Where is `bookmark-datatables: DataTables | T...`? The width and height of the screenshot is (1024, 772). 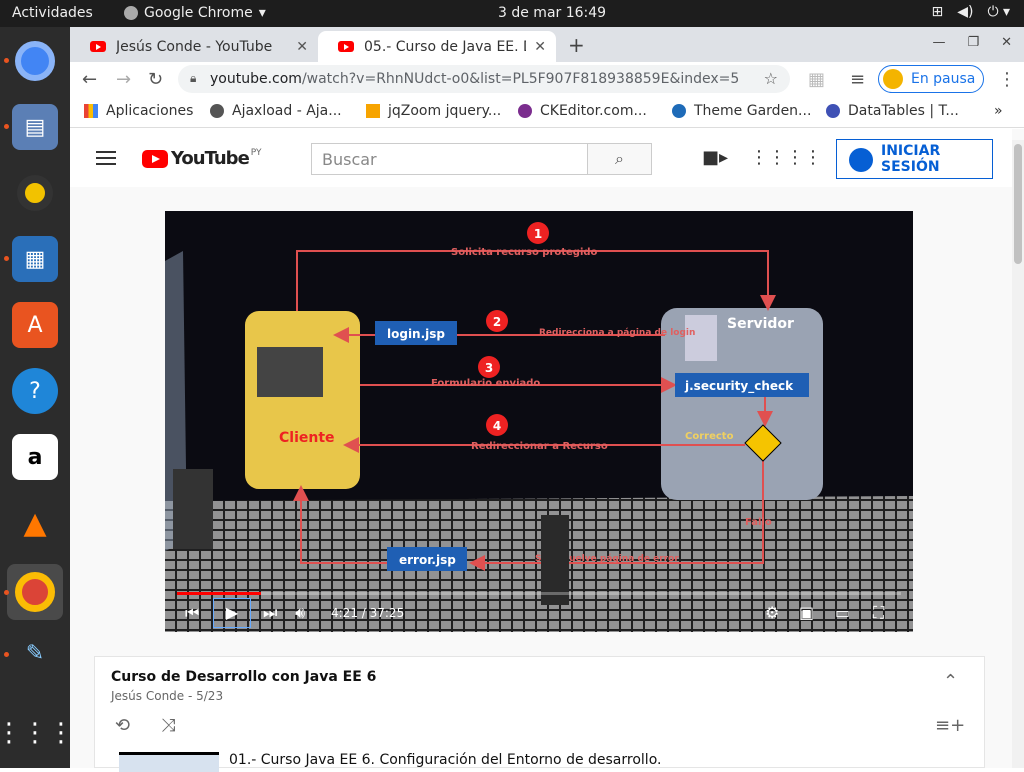 bookmark-datatables: DataTables | T... is located at coordinates (892, 111).